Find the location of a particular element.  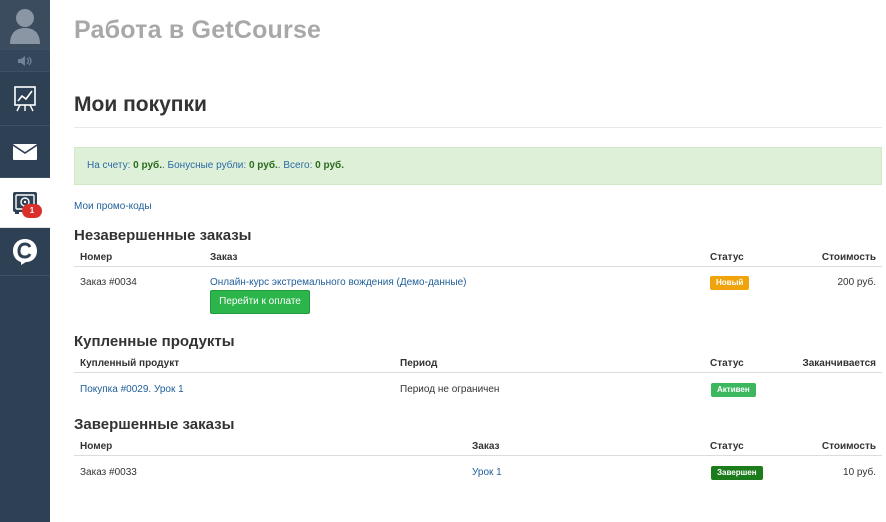

sidebar-item-purchases: 1 is located at coordinates (25, 203).